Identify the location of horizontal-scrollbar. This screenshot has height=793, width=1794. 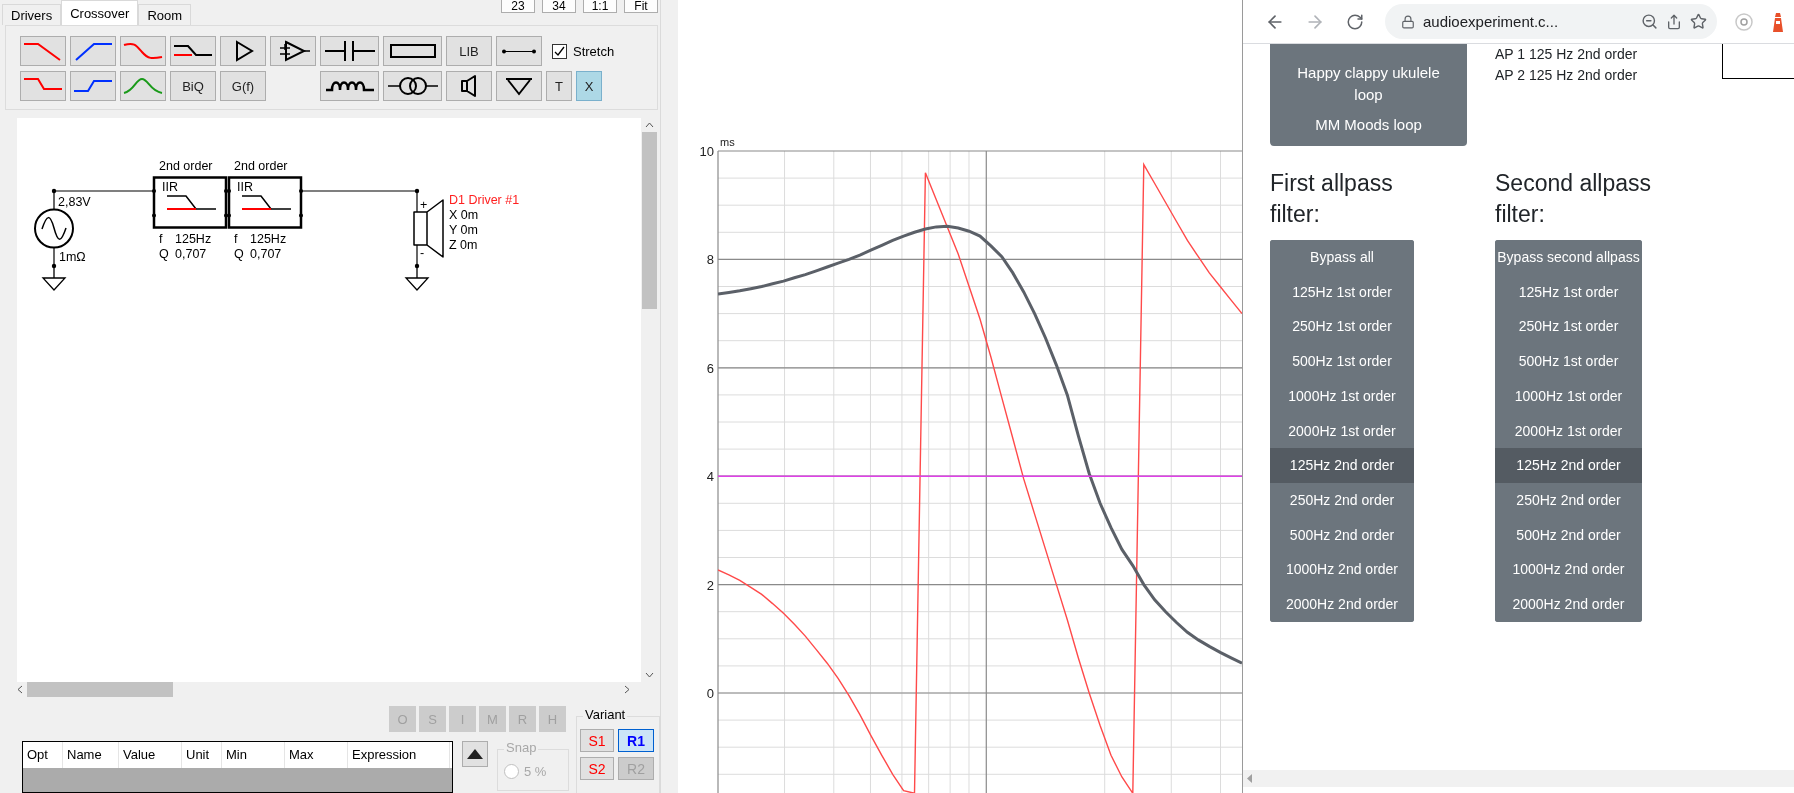
(1518, 778).